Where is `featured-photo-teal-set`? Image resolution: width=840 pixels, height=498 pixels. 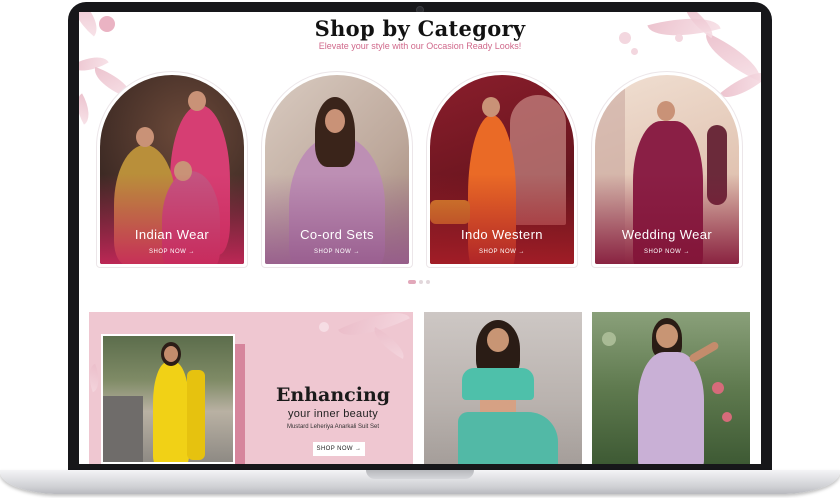 featured-photo-teal-set is located at coordinates (503, 388).